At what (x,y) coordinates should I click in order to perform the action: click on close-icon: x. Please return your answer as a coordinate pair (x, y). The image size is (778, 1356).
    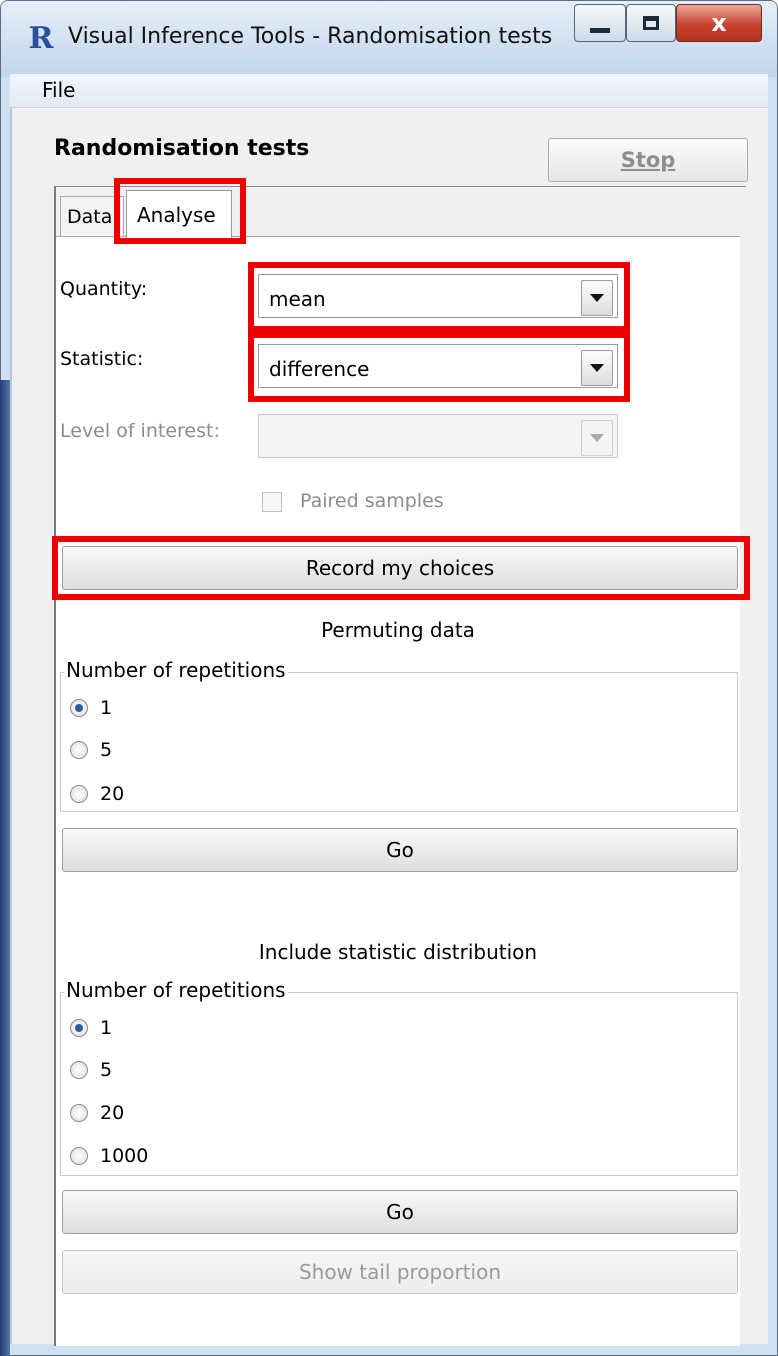
    Looking at the image, I should click on (719, 23).